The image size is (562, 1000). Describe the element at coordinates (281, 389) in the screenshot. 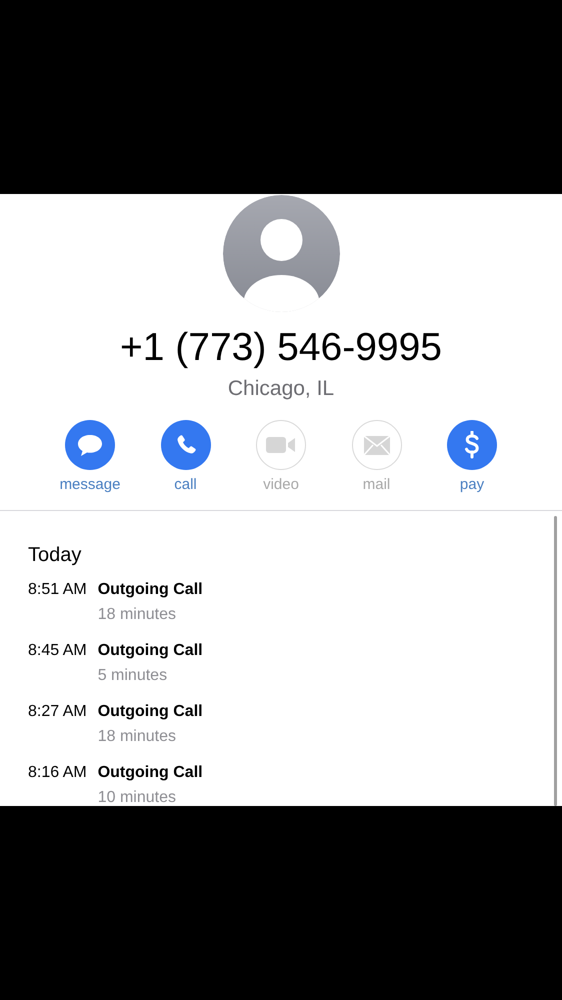

I see `contact-location: Chicago, IL` at that location.